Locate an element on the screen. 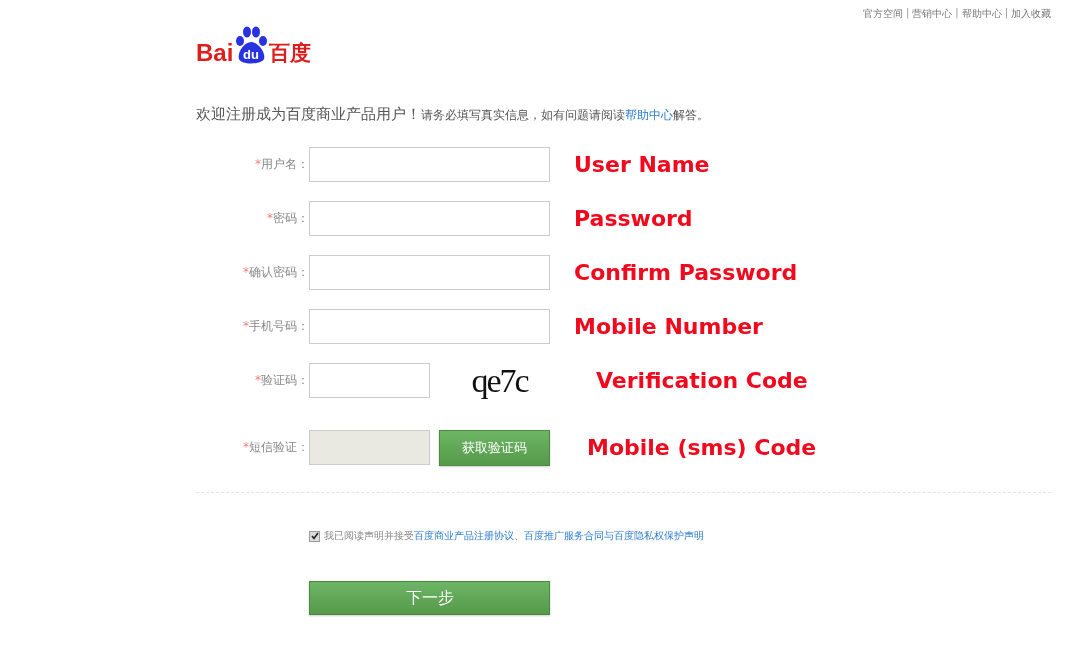  field-label: *确认密码： is located at coordinates (275, 272).